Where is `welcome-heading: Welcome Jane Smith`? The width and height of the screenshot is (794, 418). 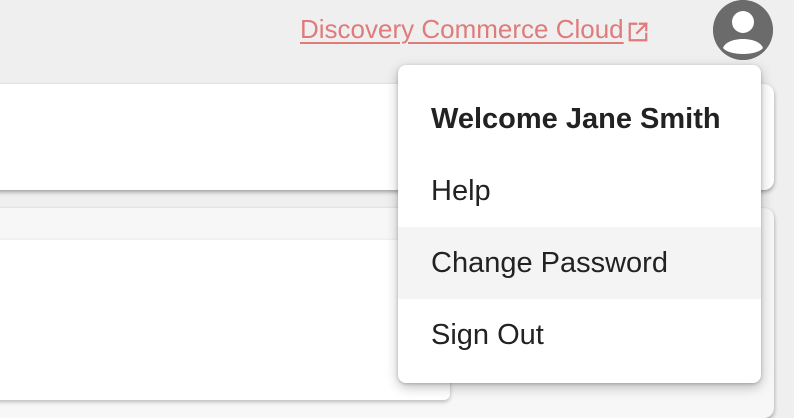 welcome-heading: Welcome Jane Smith is located at coordinates (576, 118).